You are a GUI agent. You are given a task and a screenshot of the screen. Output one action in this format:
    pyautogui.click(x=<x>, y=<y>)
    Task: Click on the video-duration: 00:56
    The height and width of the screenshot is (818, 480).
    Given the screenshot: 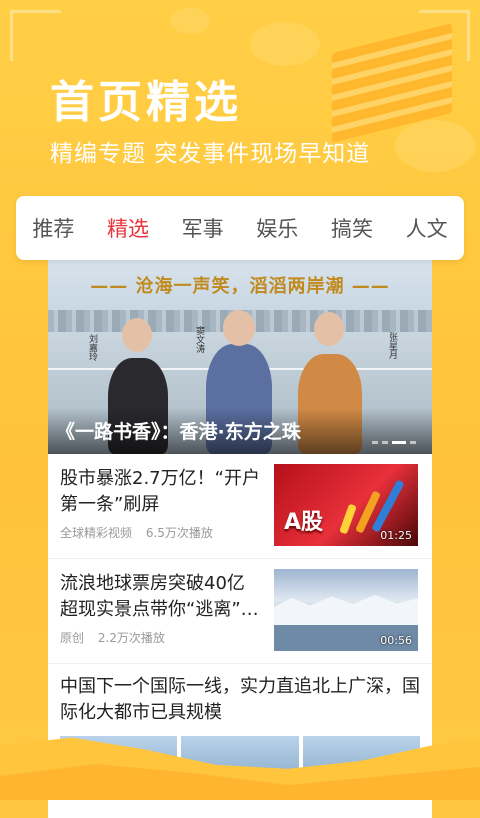 What is the action you would take?
    pyautogui.click(x=396, y=640)
    